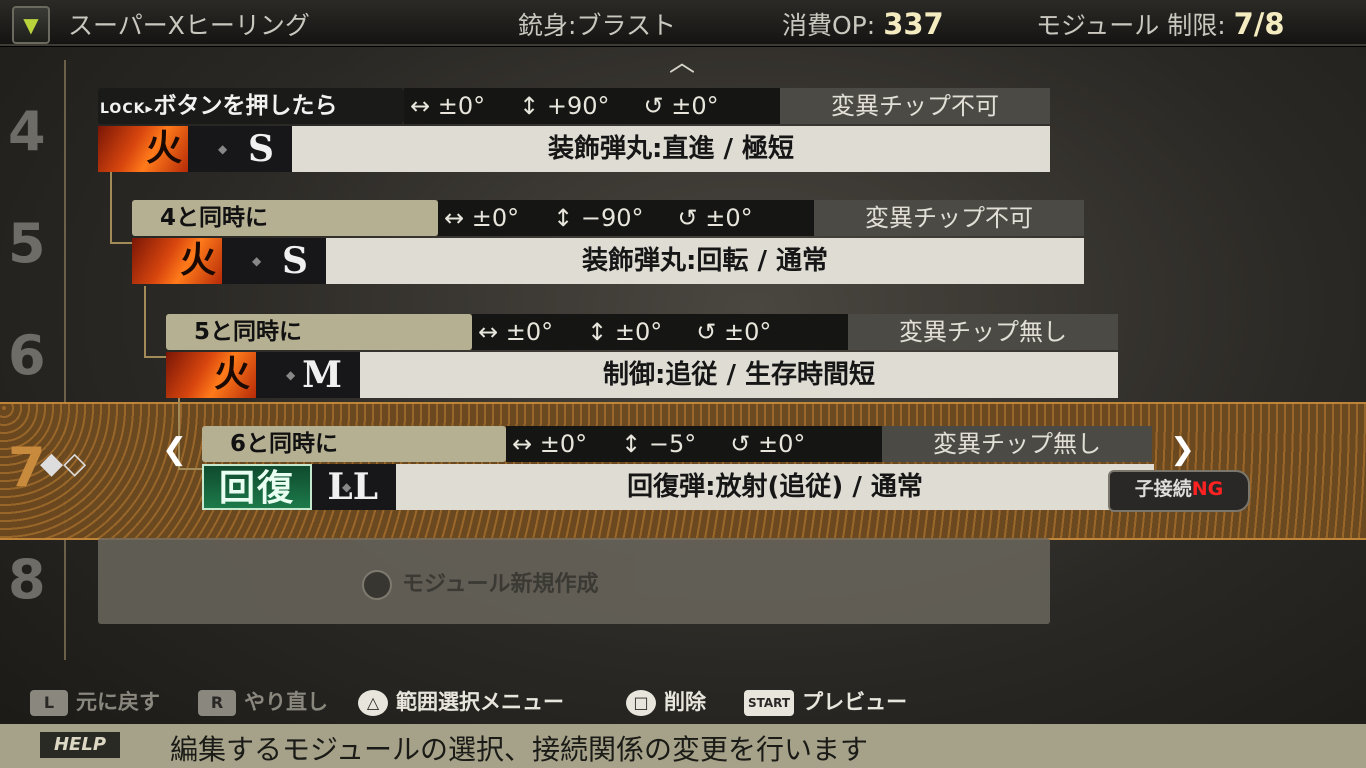  What do you see at coordinates (1182, 449) in the screenshot?
I see `move-right-arrow-icon: ❯` at bounding box center [1182, 449].